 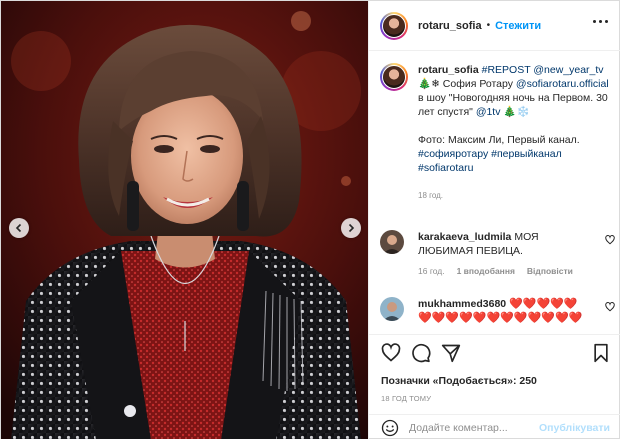 I want to click on likes-number: 250, so click(x=528, y=381).